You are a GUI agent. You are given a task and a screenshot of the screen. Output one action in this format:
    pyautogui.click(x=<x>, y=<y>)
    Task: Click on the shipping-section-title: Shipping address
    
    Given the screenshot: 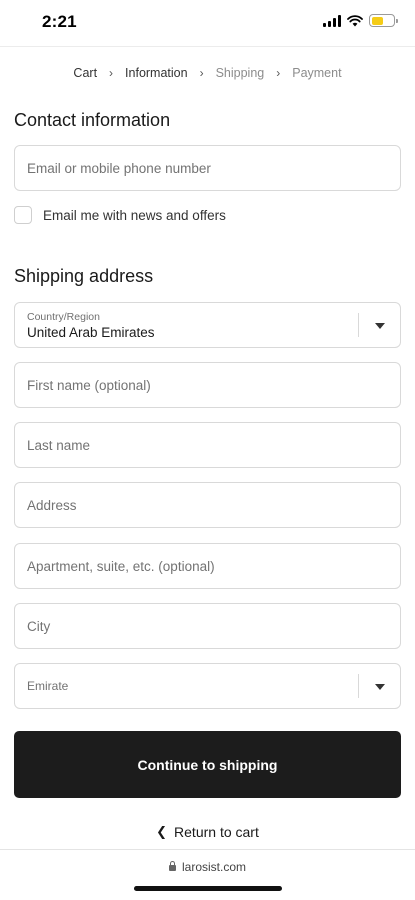 What is the action you would take?
    pyautogui.click(x=84, y=276)
    